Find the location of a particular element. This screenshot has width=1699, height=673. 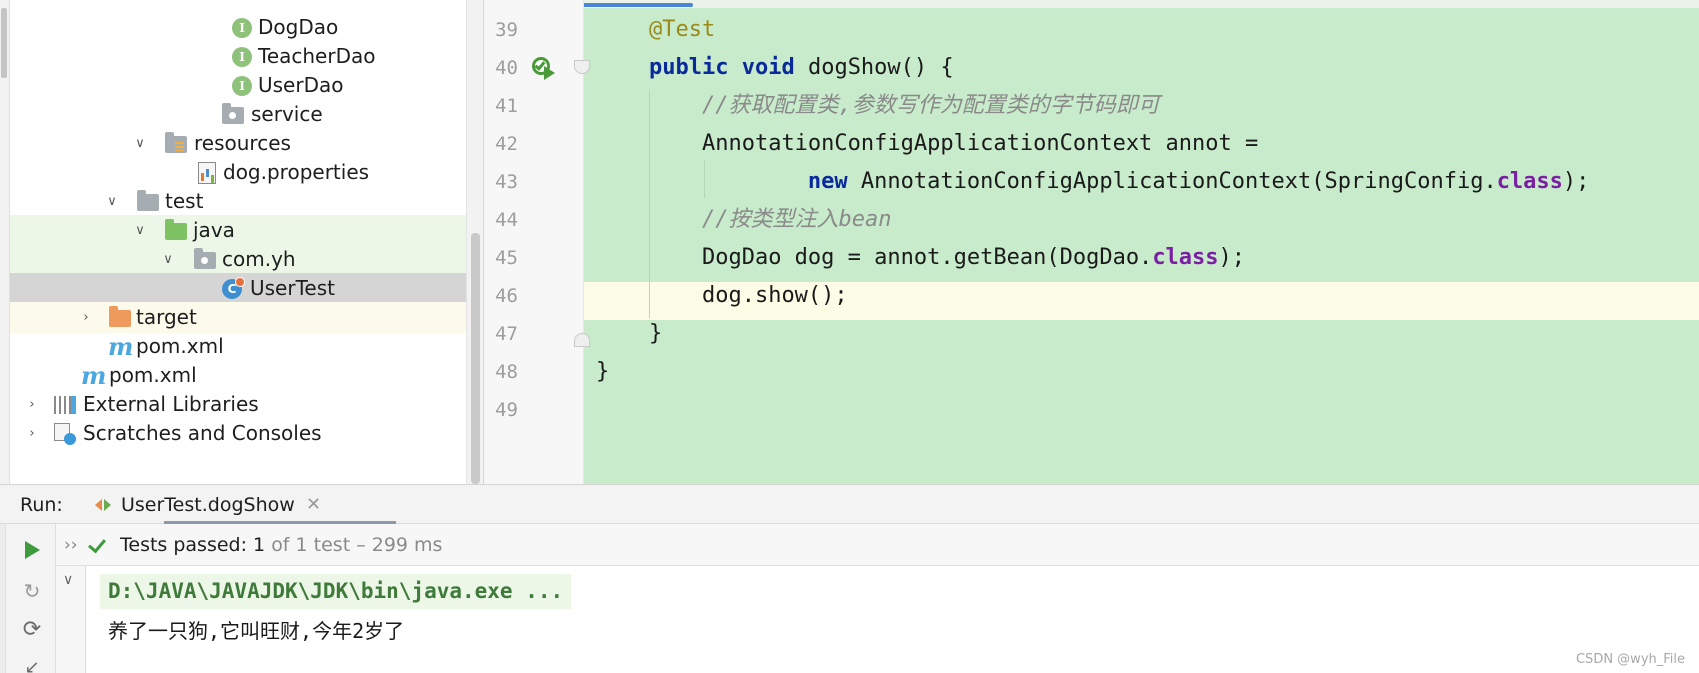

tree-item-label: External Libraries is located at coordinates (171, 404).